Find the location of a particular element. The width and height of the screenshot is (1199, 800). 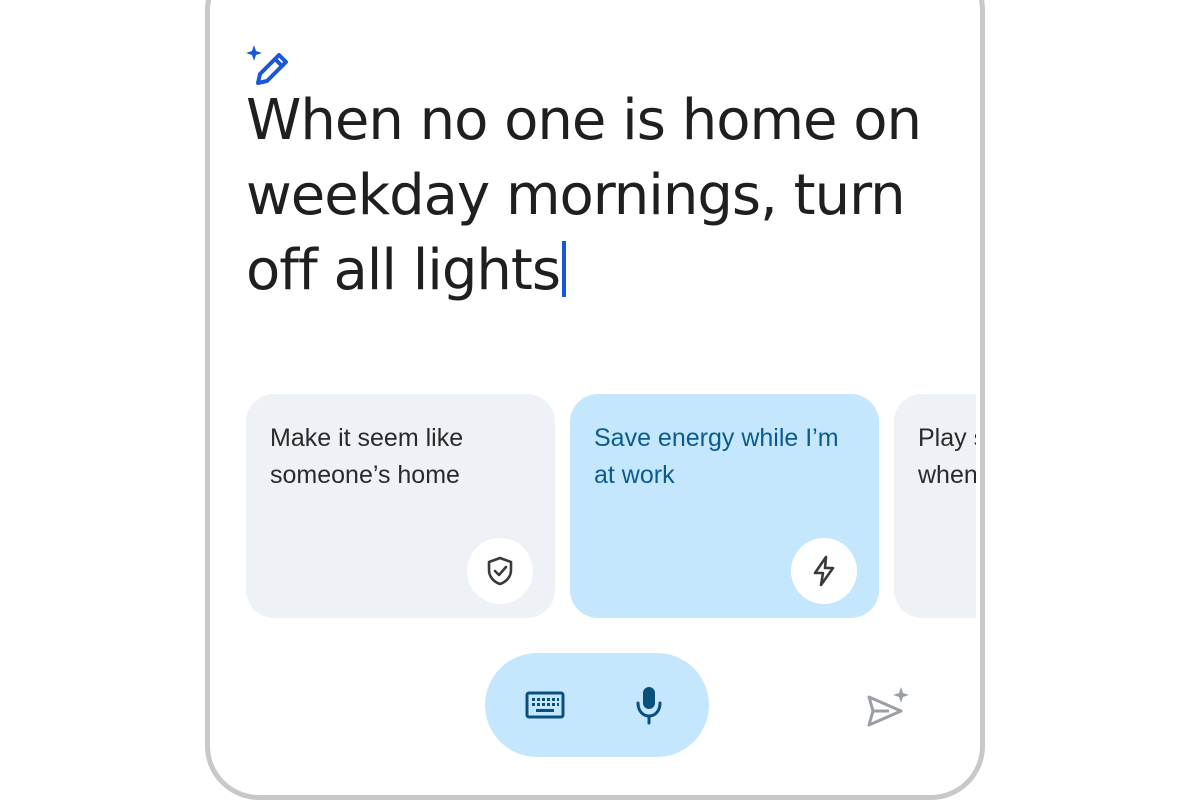

keyboard-icon is located at coordinates (545, 705).